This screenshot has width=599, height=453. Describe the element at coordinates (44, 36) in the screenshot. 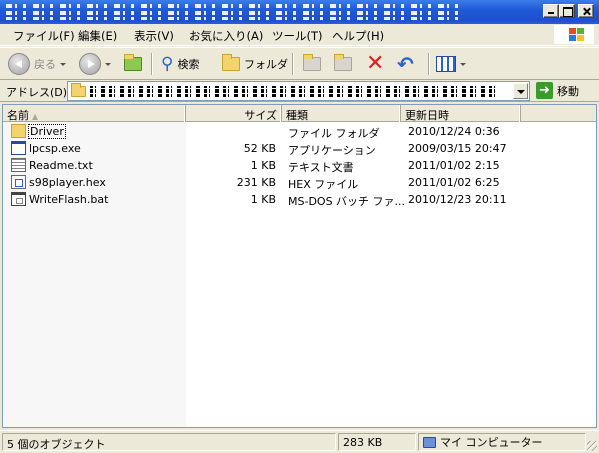

I see `menu-file: ファイル(F)` at that location.